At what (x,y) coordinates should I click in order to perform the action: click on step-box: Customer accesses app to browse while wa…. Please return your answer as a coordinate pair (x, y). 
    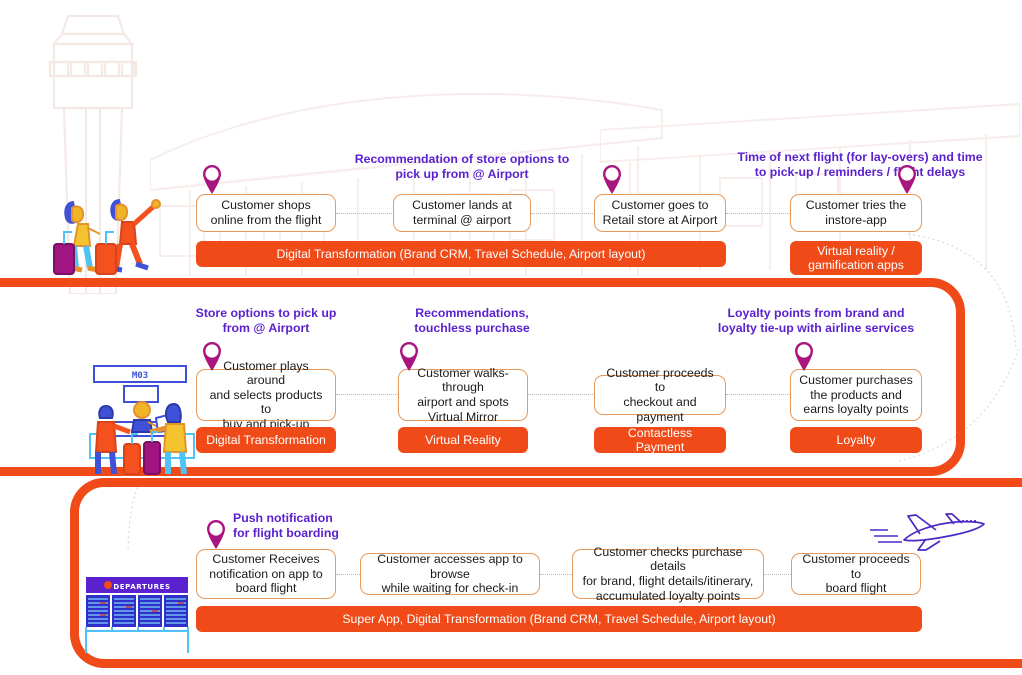
    Looking at the image, I should click on (450, 573).